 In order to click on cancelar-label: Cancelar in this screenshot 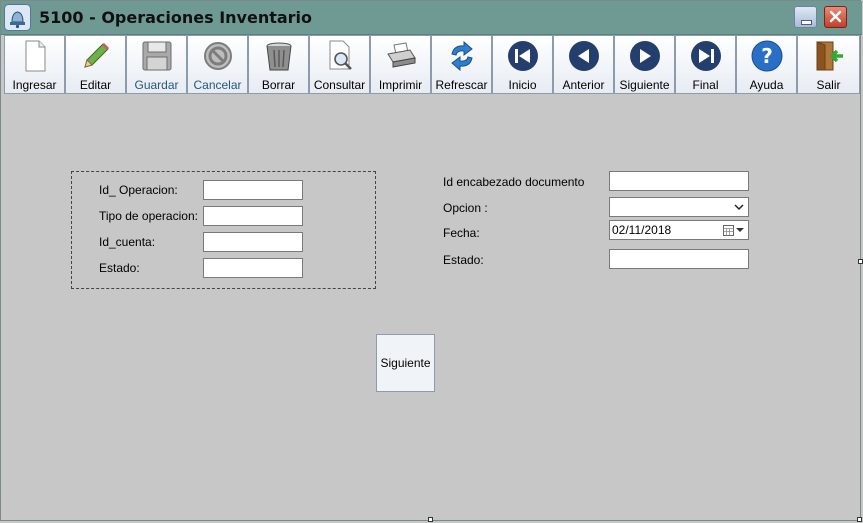, I will do `click(217, 85)`.